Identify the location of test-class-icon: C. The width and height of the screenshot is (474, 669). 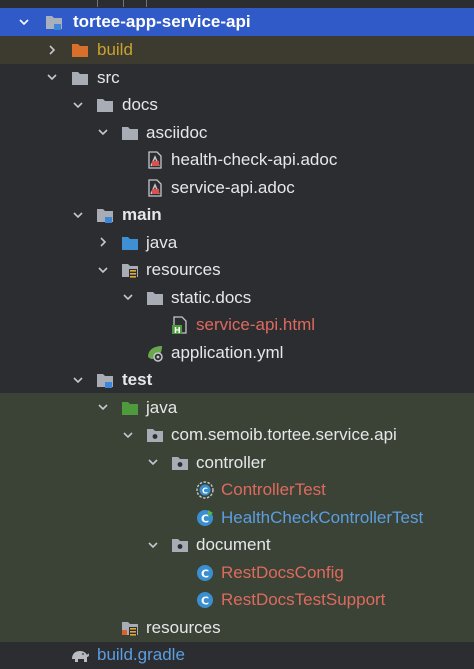
(205, 518).